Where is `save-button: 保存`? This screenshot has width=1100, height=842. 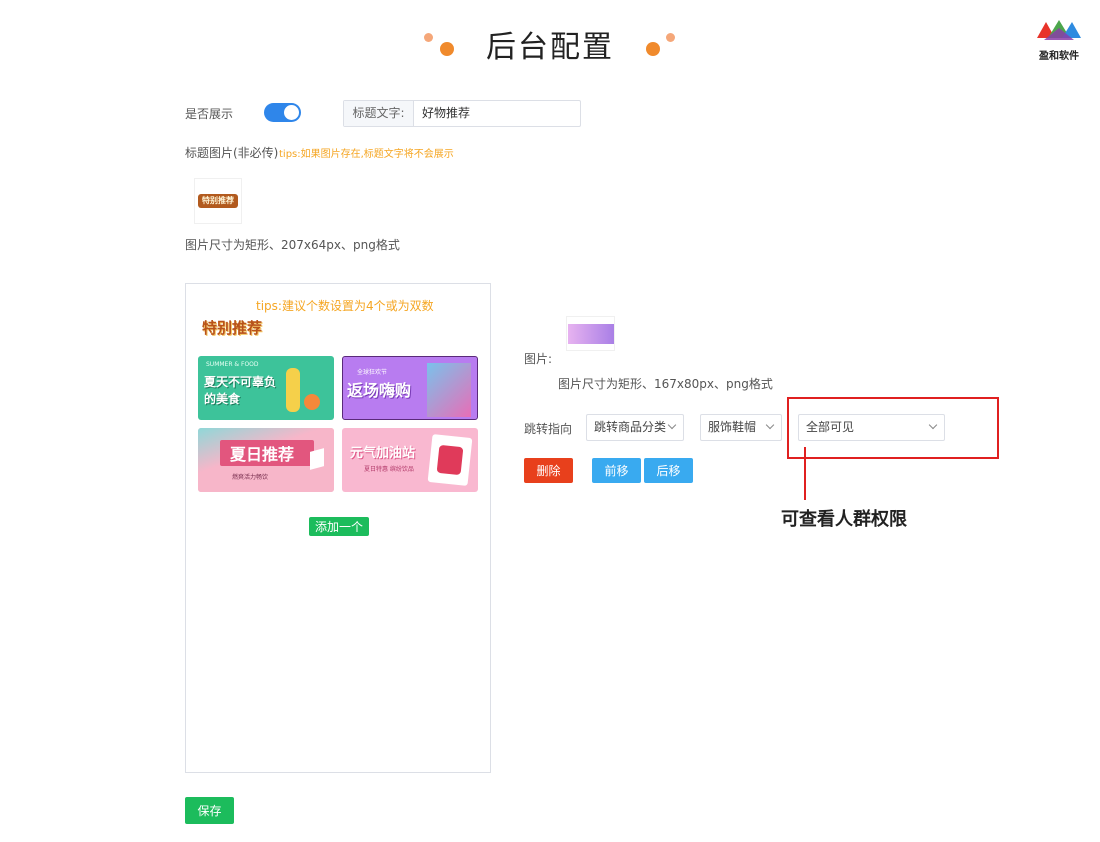 save-button: 保存 is located at coordinates (209, 810).